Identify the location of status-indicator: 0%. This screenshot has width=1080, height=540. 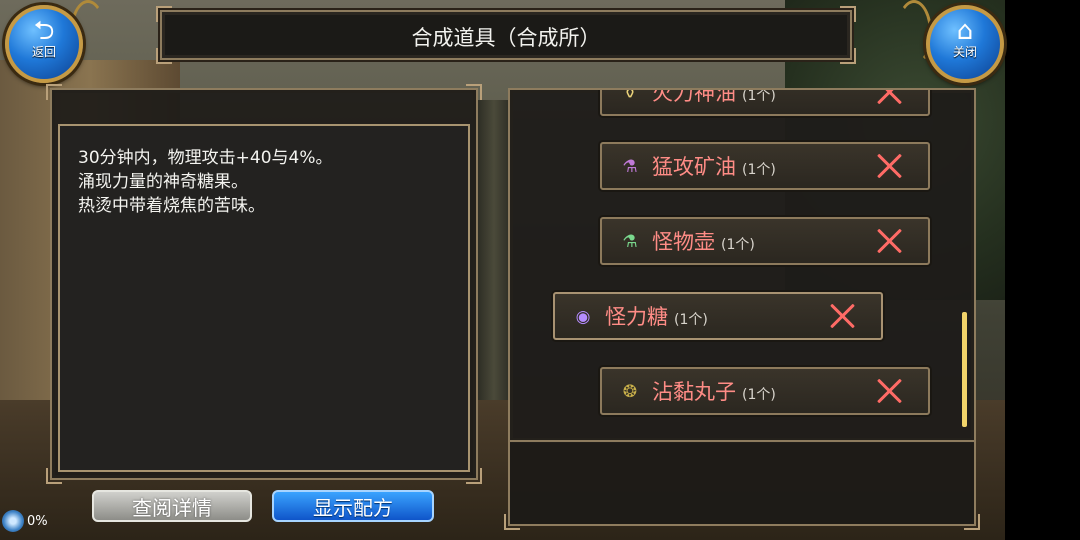
(25, 523).